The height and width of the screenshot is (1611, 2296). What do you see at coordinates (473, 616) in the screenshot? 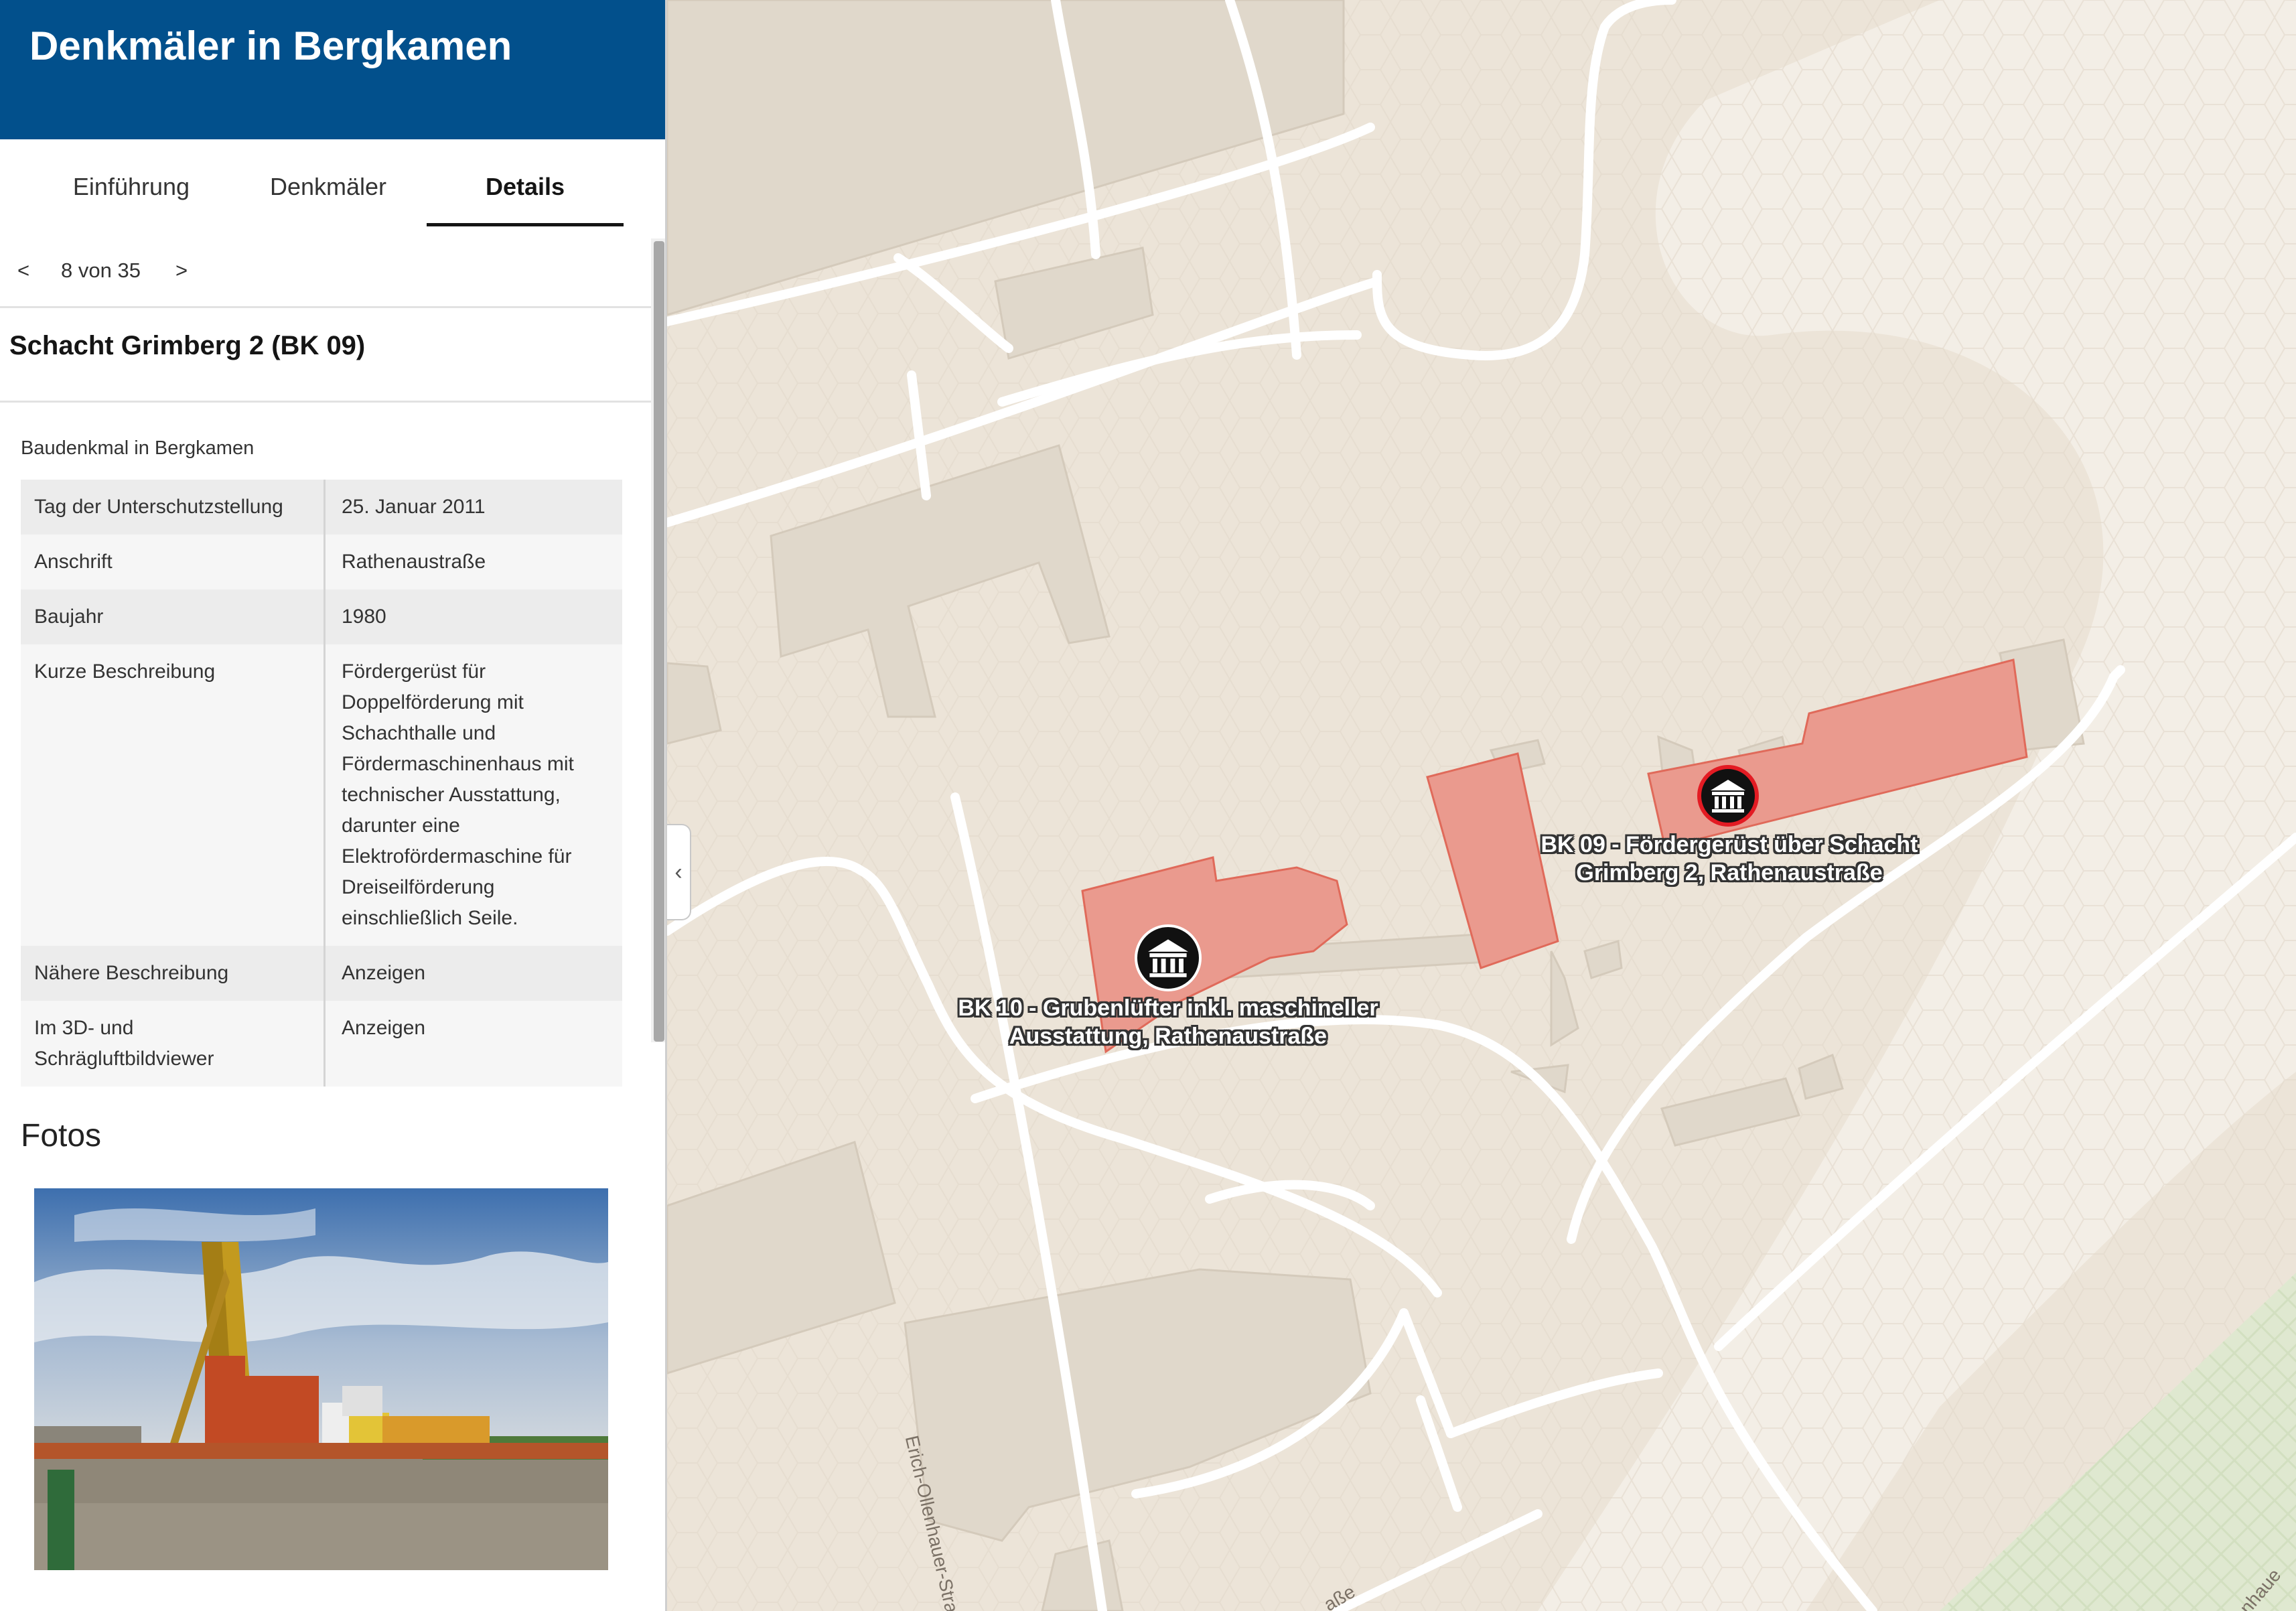
I see `attribute-value: 1980` at bounding box center [473, 616].